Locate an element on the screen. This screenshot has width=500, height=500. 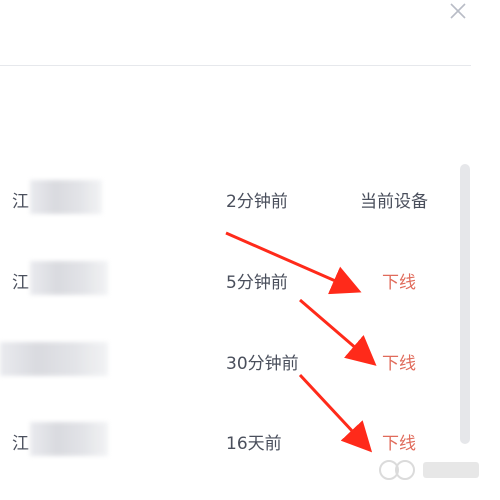
session-time: 5分钟前 is located at coordinates (257, 283).